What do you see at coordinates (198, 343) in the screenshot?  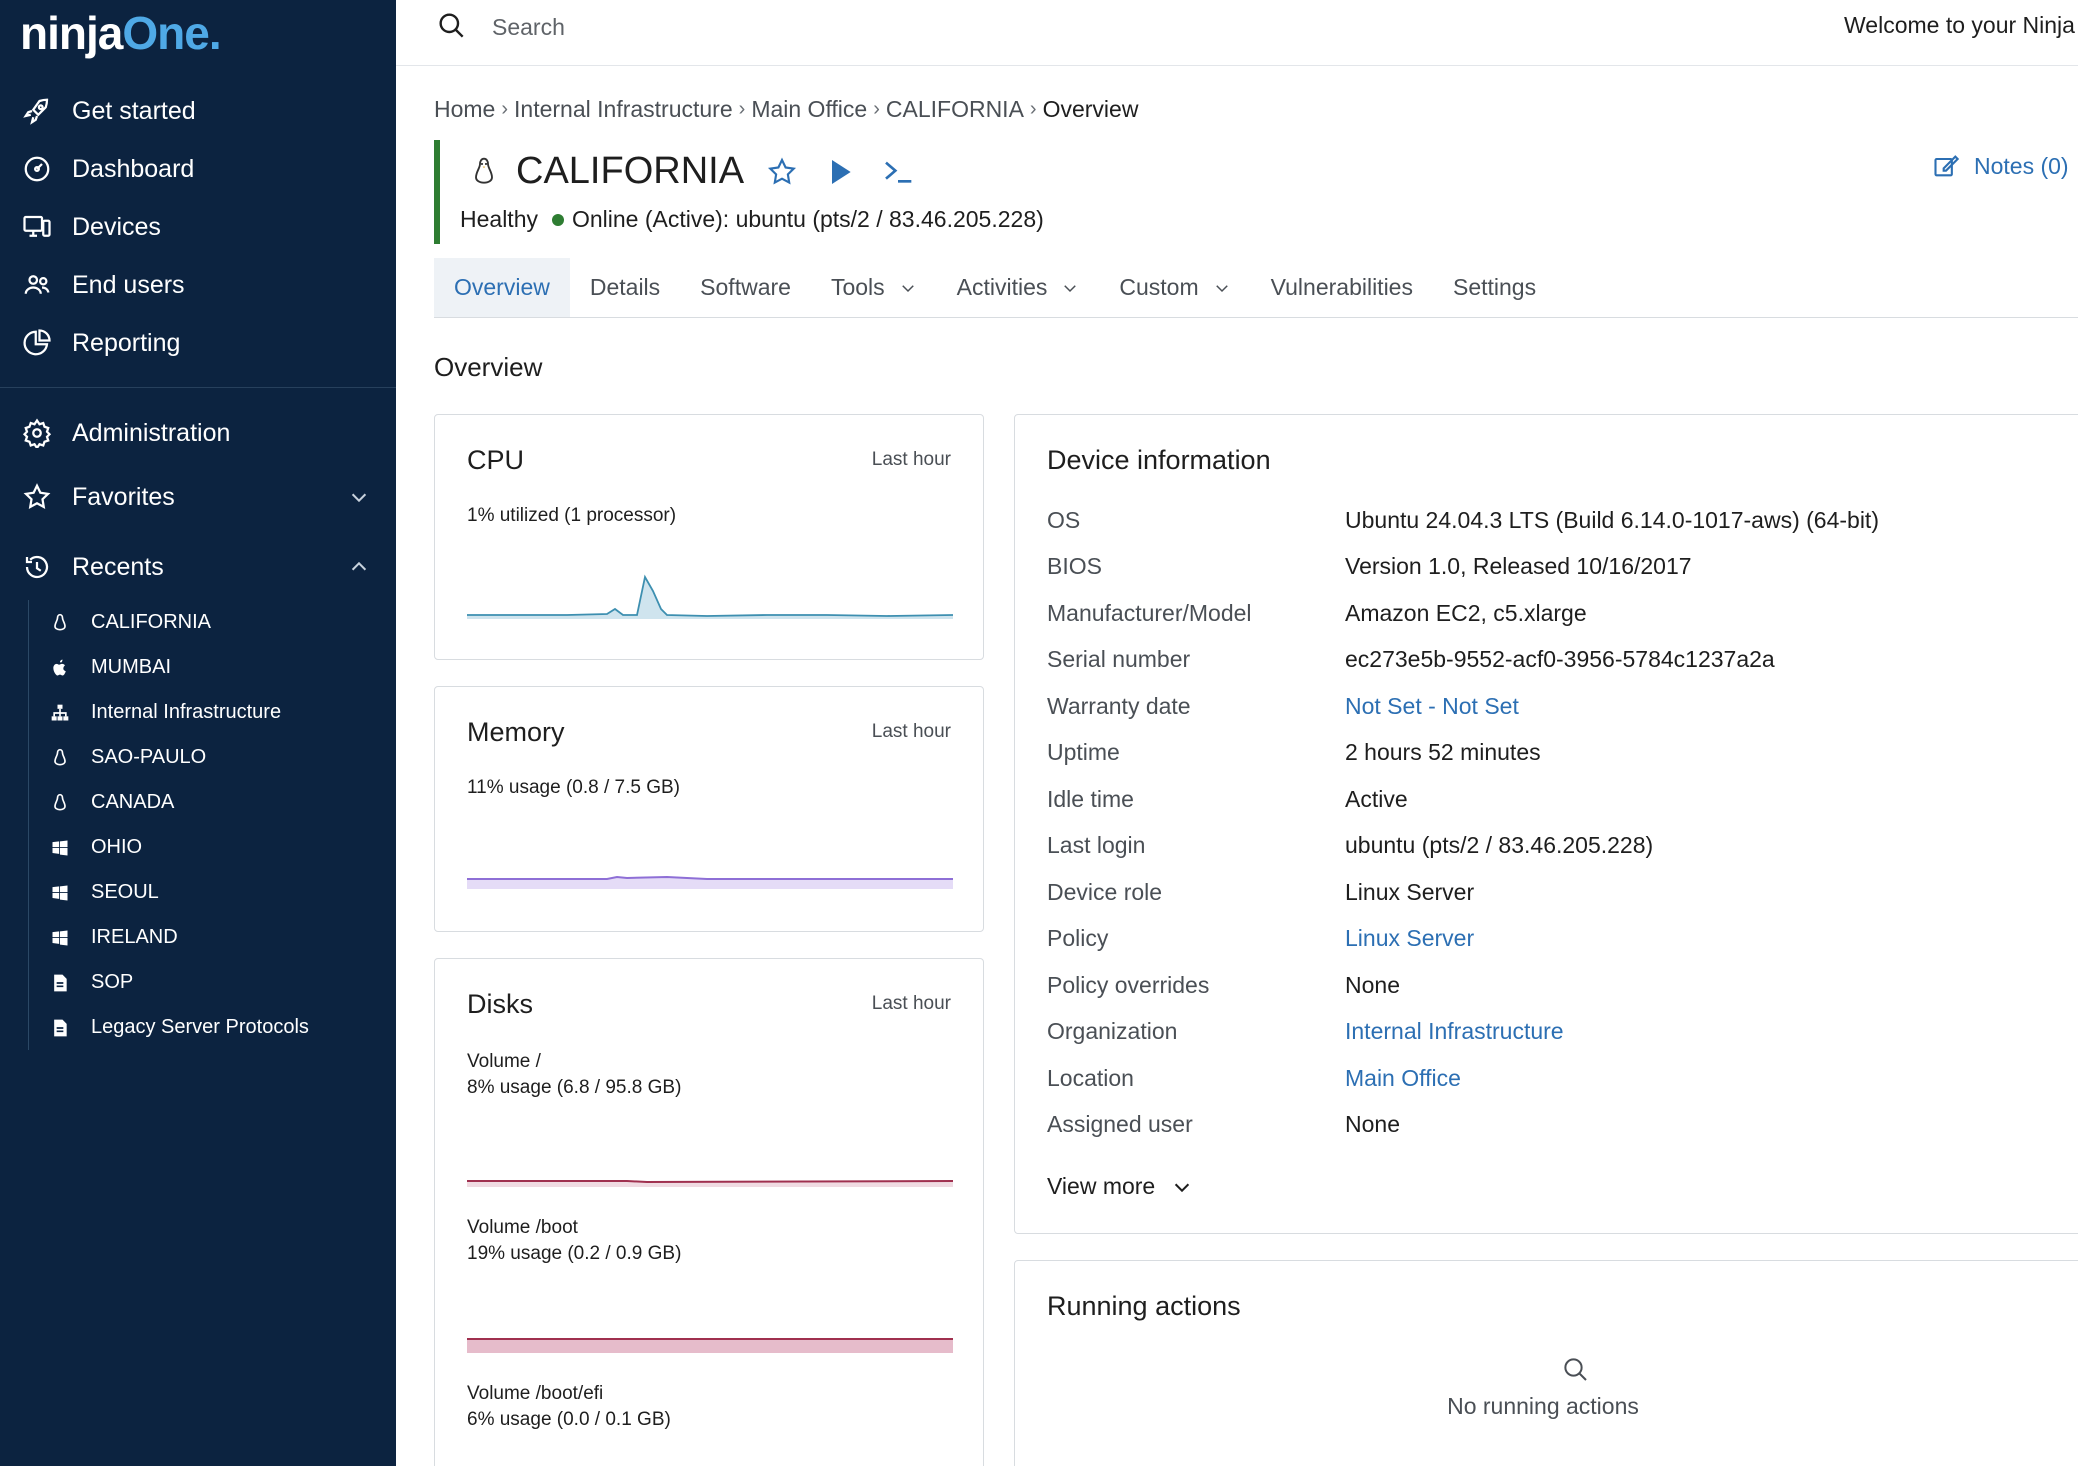 I see `nav-reporting: Reporting` at bounding box center [198, 343].